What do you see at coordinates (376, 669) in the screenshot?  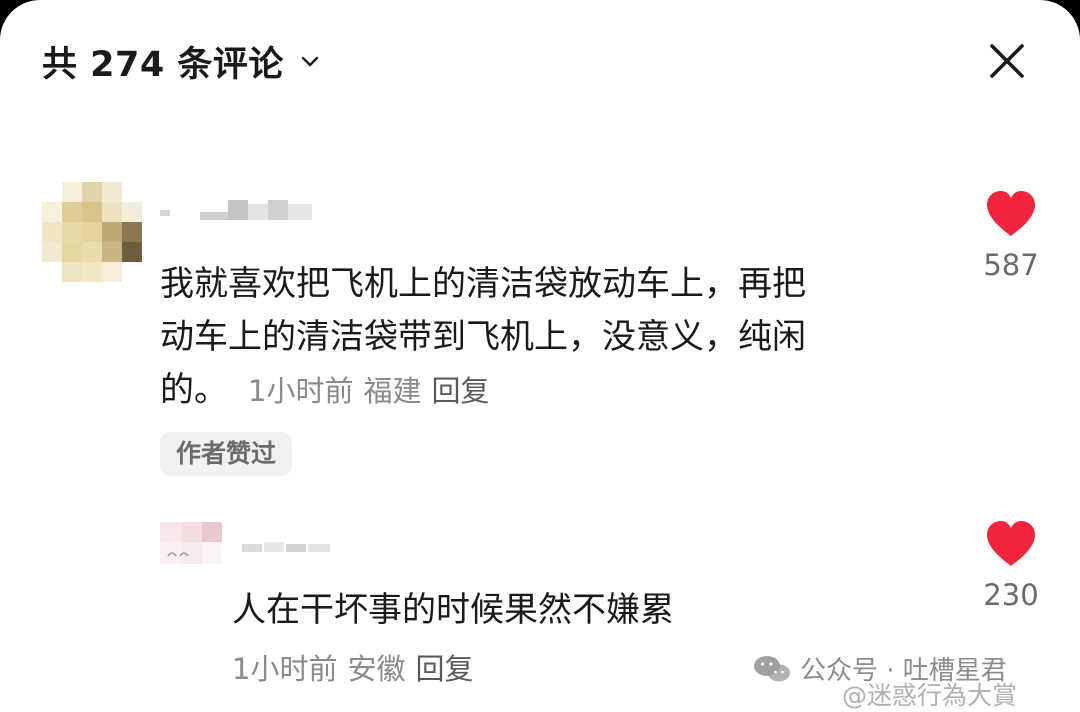 I see `reply-location: 安徽` at bounding box center [376, 669].